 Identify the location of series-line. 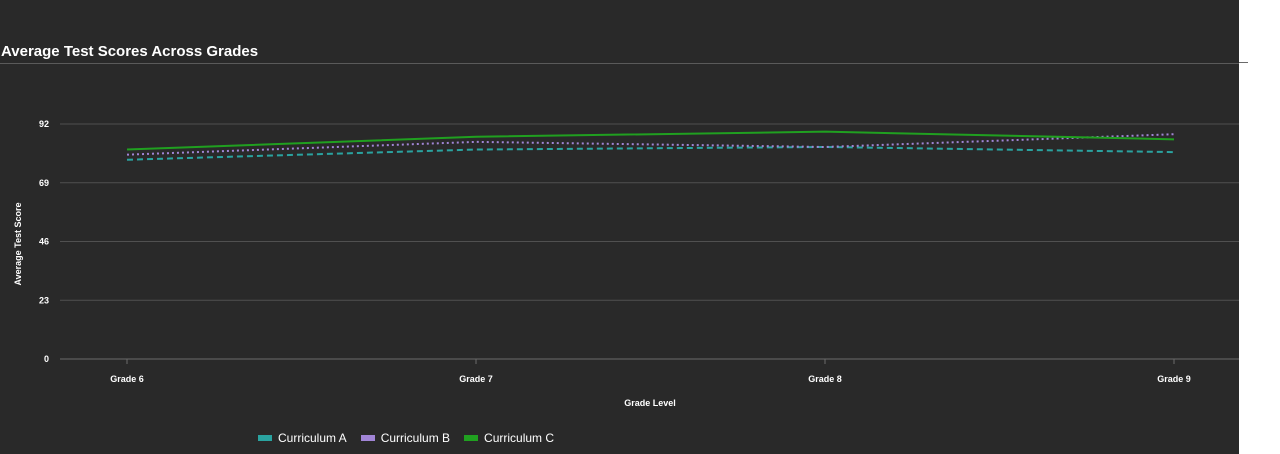
(650, 153).